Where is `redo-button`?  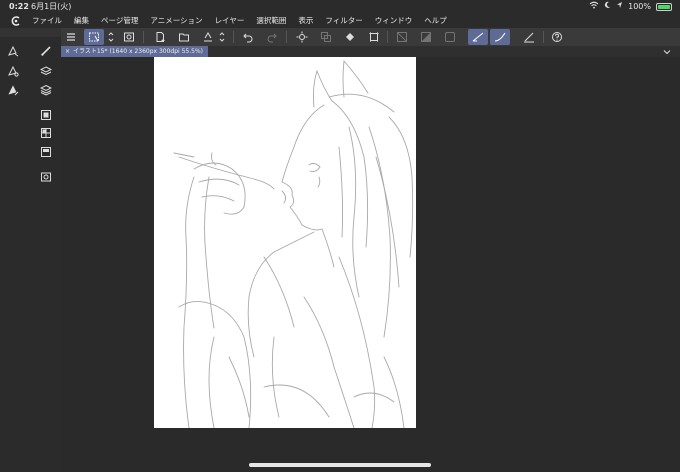 redo-button is located at coordinates (272, 37).